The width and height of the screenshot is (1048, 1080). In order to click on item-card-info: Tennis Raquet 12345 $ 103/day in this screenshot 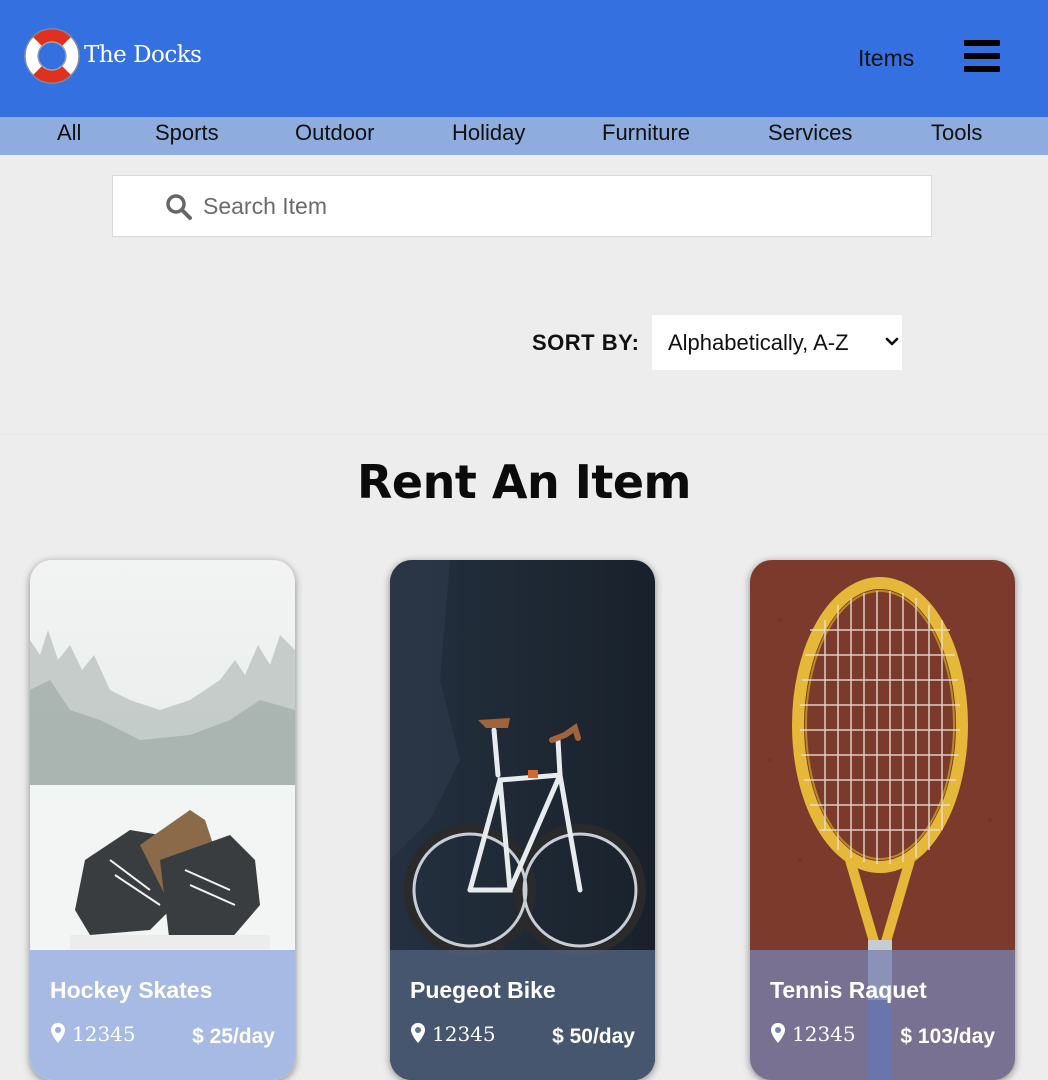, I will do `click(882, 1015)`.